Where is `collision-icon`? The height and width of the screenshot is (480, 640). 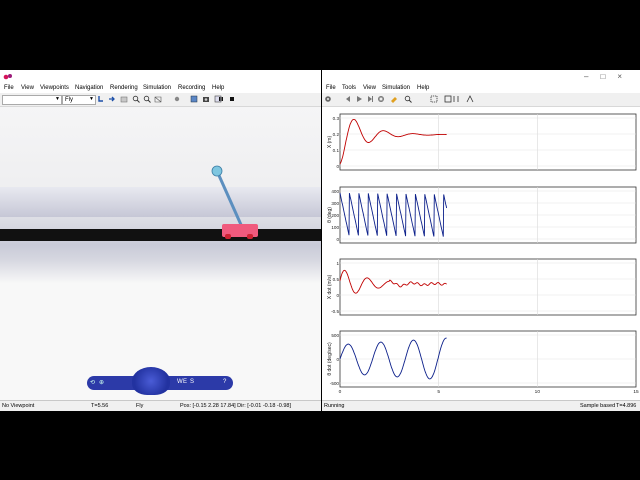
collision-icon is located at coordinates (124, 99).